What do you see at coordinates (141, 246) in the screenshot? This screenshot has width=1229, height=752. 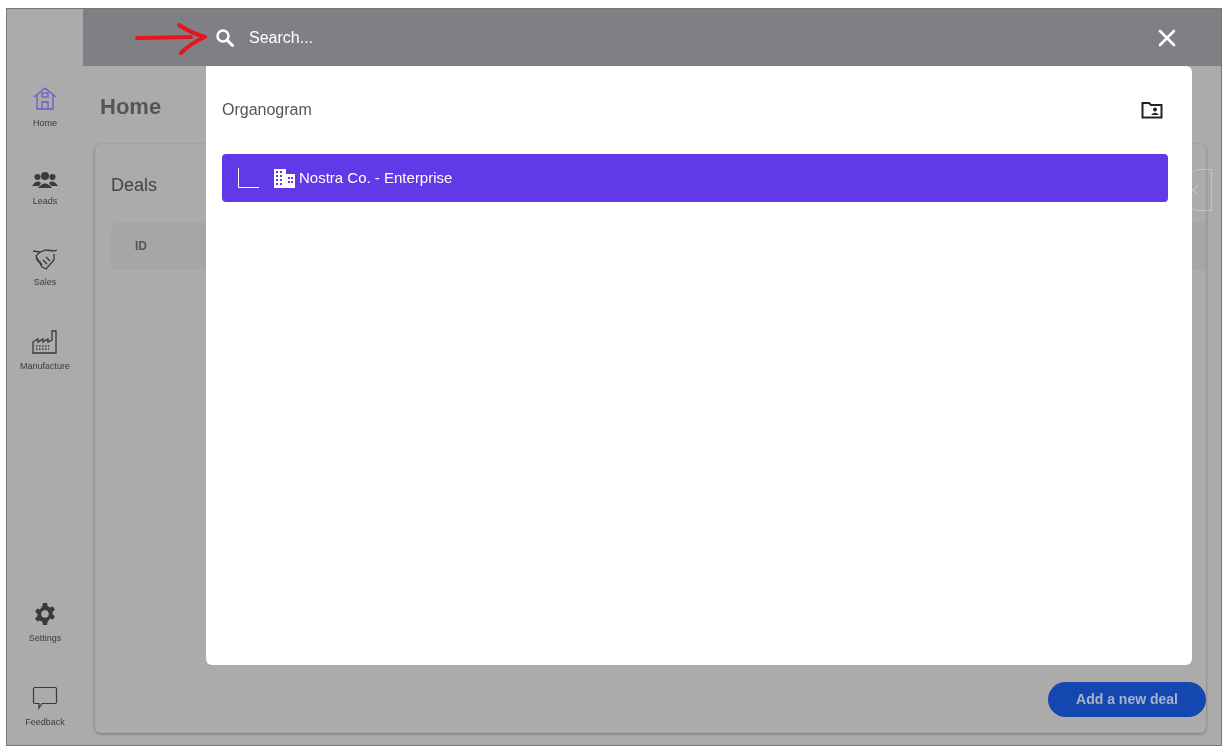 I see `column-header: ID` at bounding box center [141, 246].